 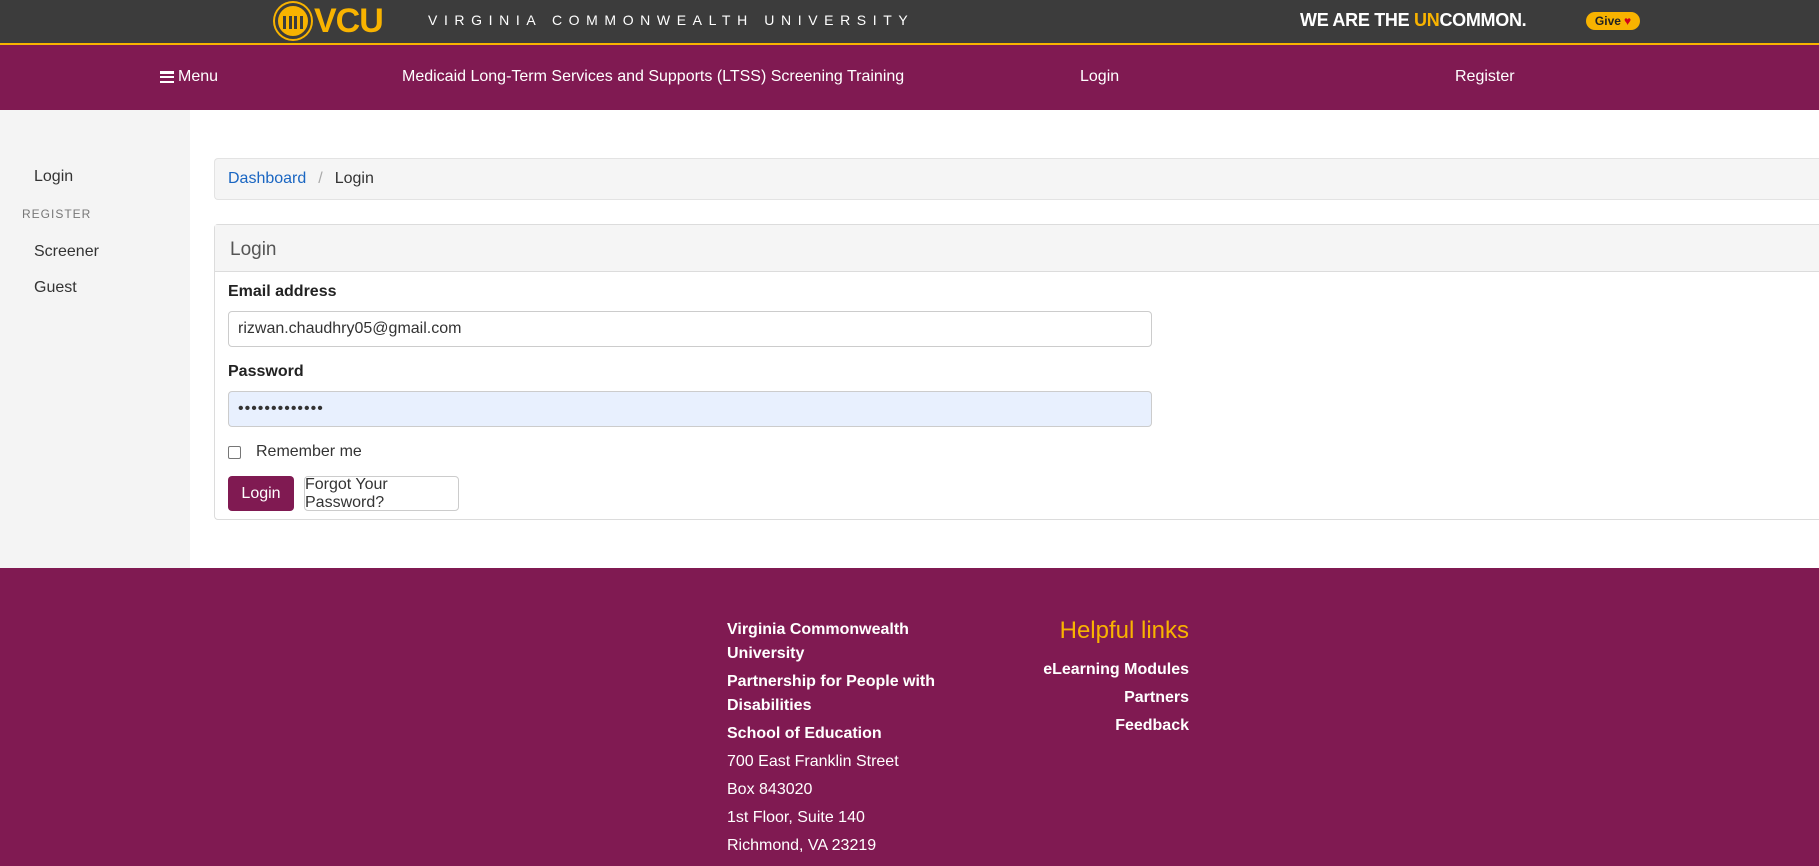 I want to click on sidebar: Login REGISTER Screener Guest, so click(x=95, y=339).